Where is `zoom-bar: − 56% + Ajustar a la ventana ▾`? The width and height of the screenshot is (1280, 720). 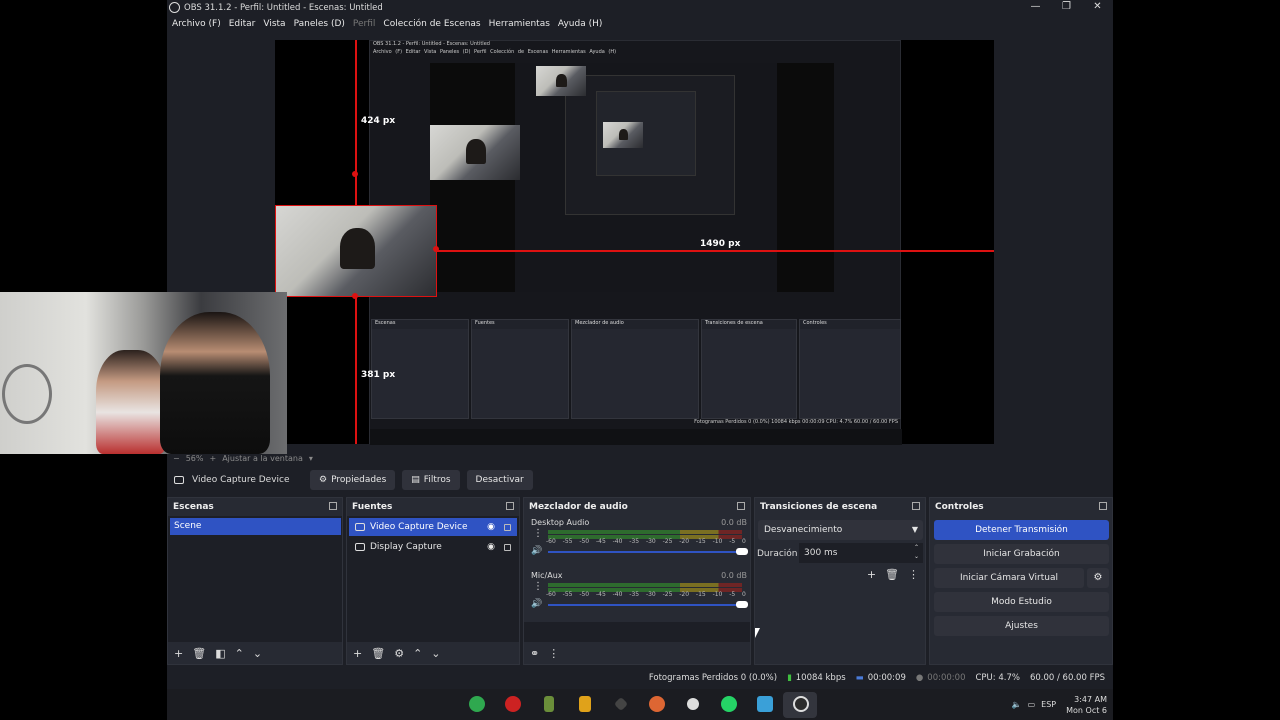
zoom-bar: − 56% + Ajustar a la ventana ▾ is located at coordinates (640, 458).